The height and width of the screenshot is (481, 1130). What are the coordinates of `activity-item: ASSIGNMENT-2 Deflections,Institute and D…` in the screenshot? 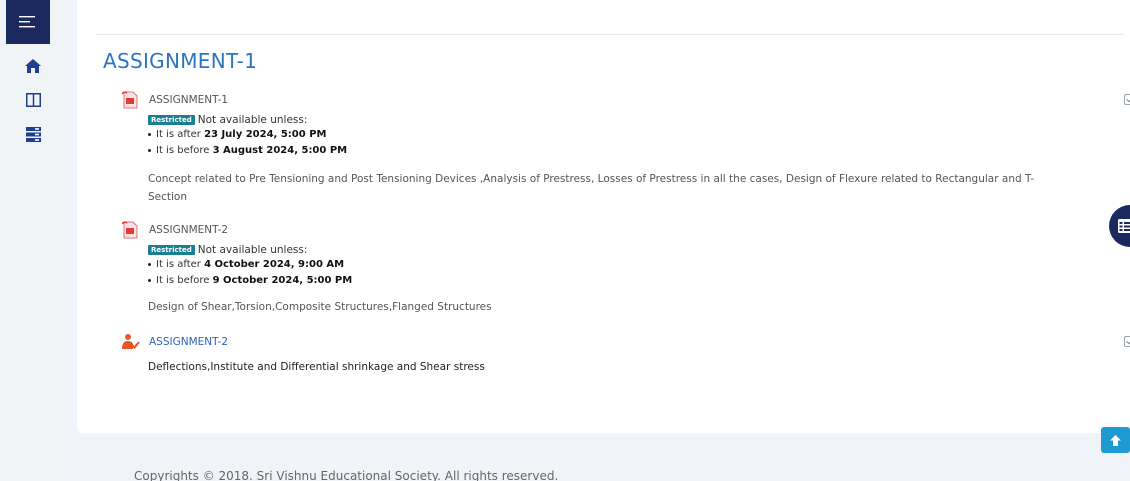 It's located at (624, 354).